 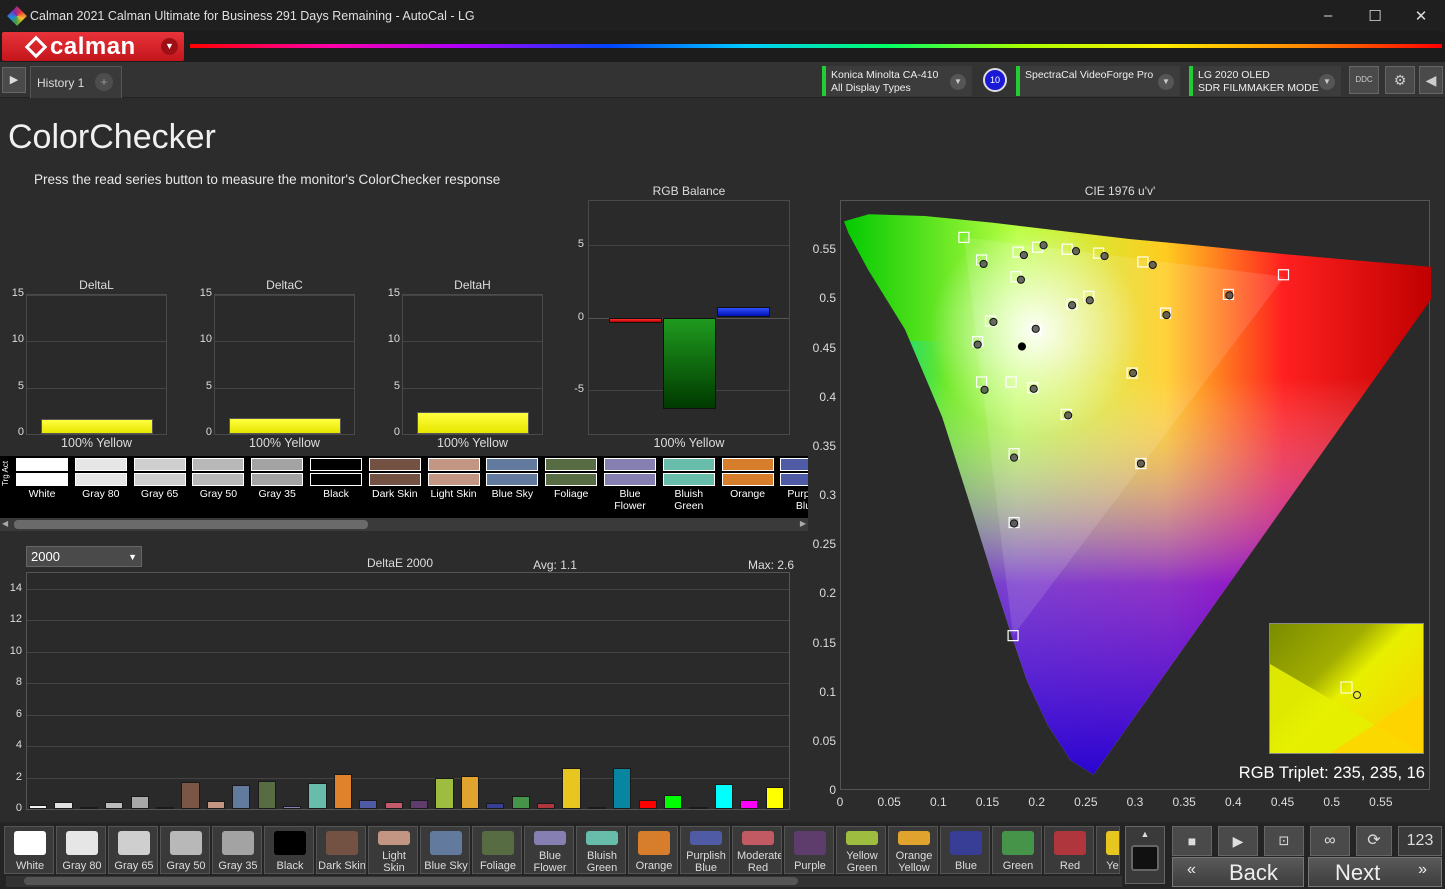 I want to click on patch-button: Blue, so click(x=965, y=850).